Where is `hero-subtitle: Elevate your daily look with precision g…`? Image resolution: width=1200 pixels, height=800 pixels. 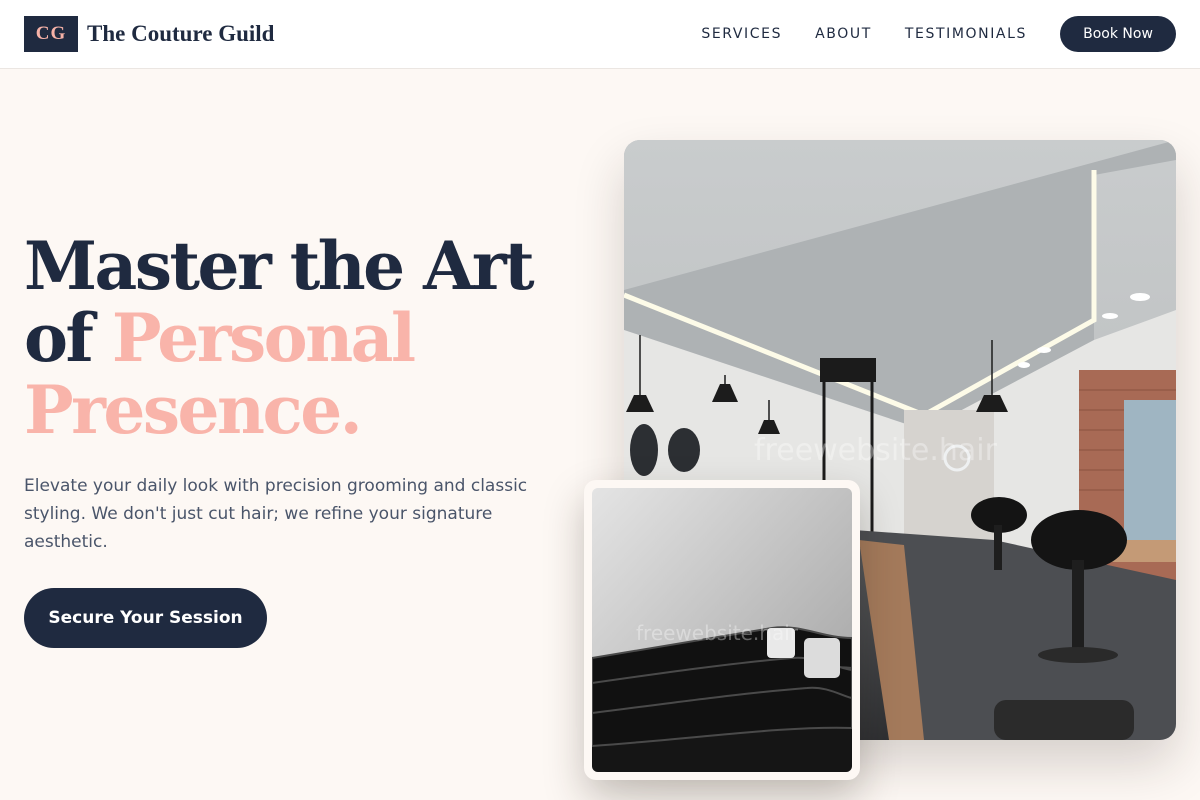
hero-subtitle: Elevate your daily look with precision g… is located at coordinates (276, 514).